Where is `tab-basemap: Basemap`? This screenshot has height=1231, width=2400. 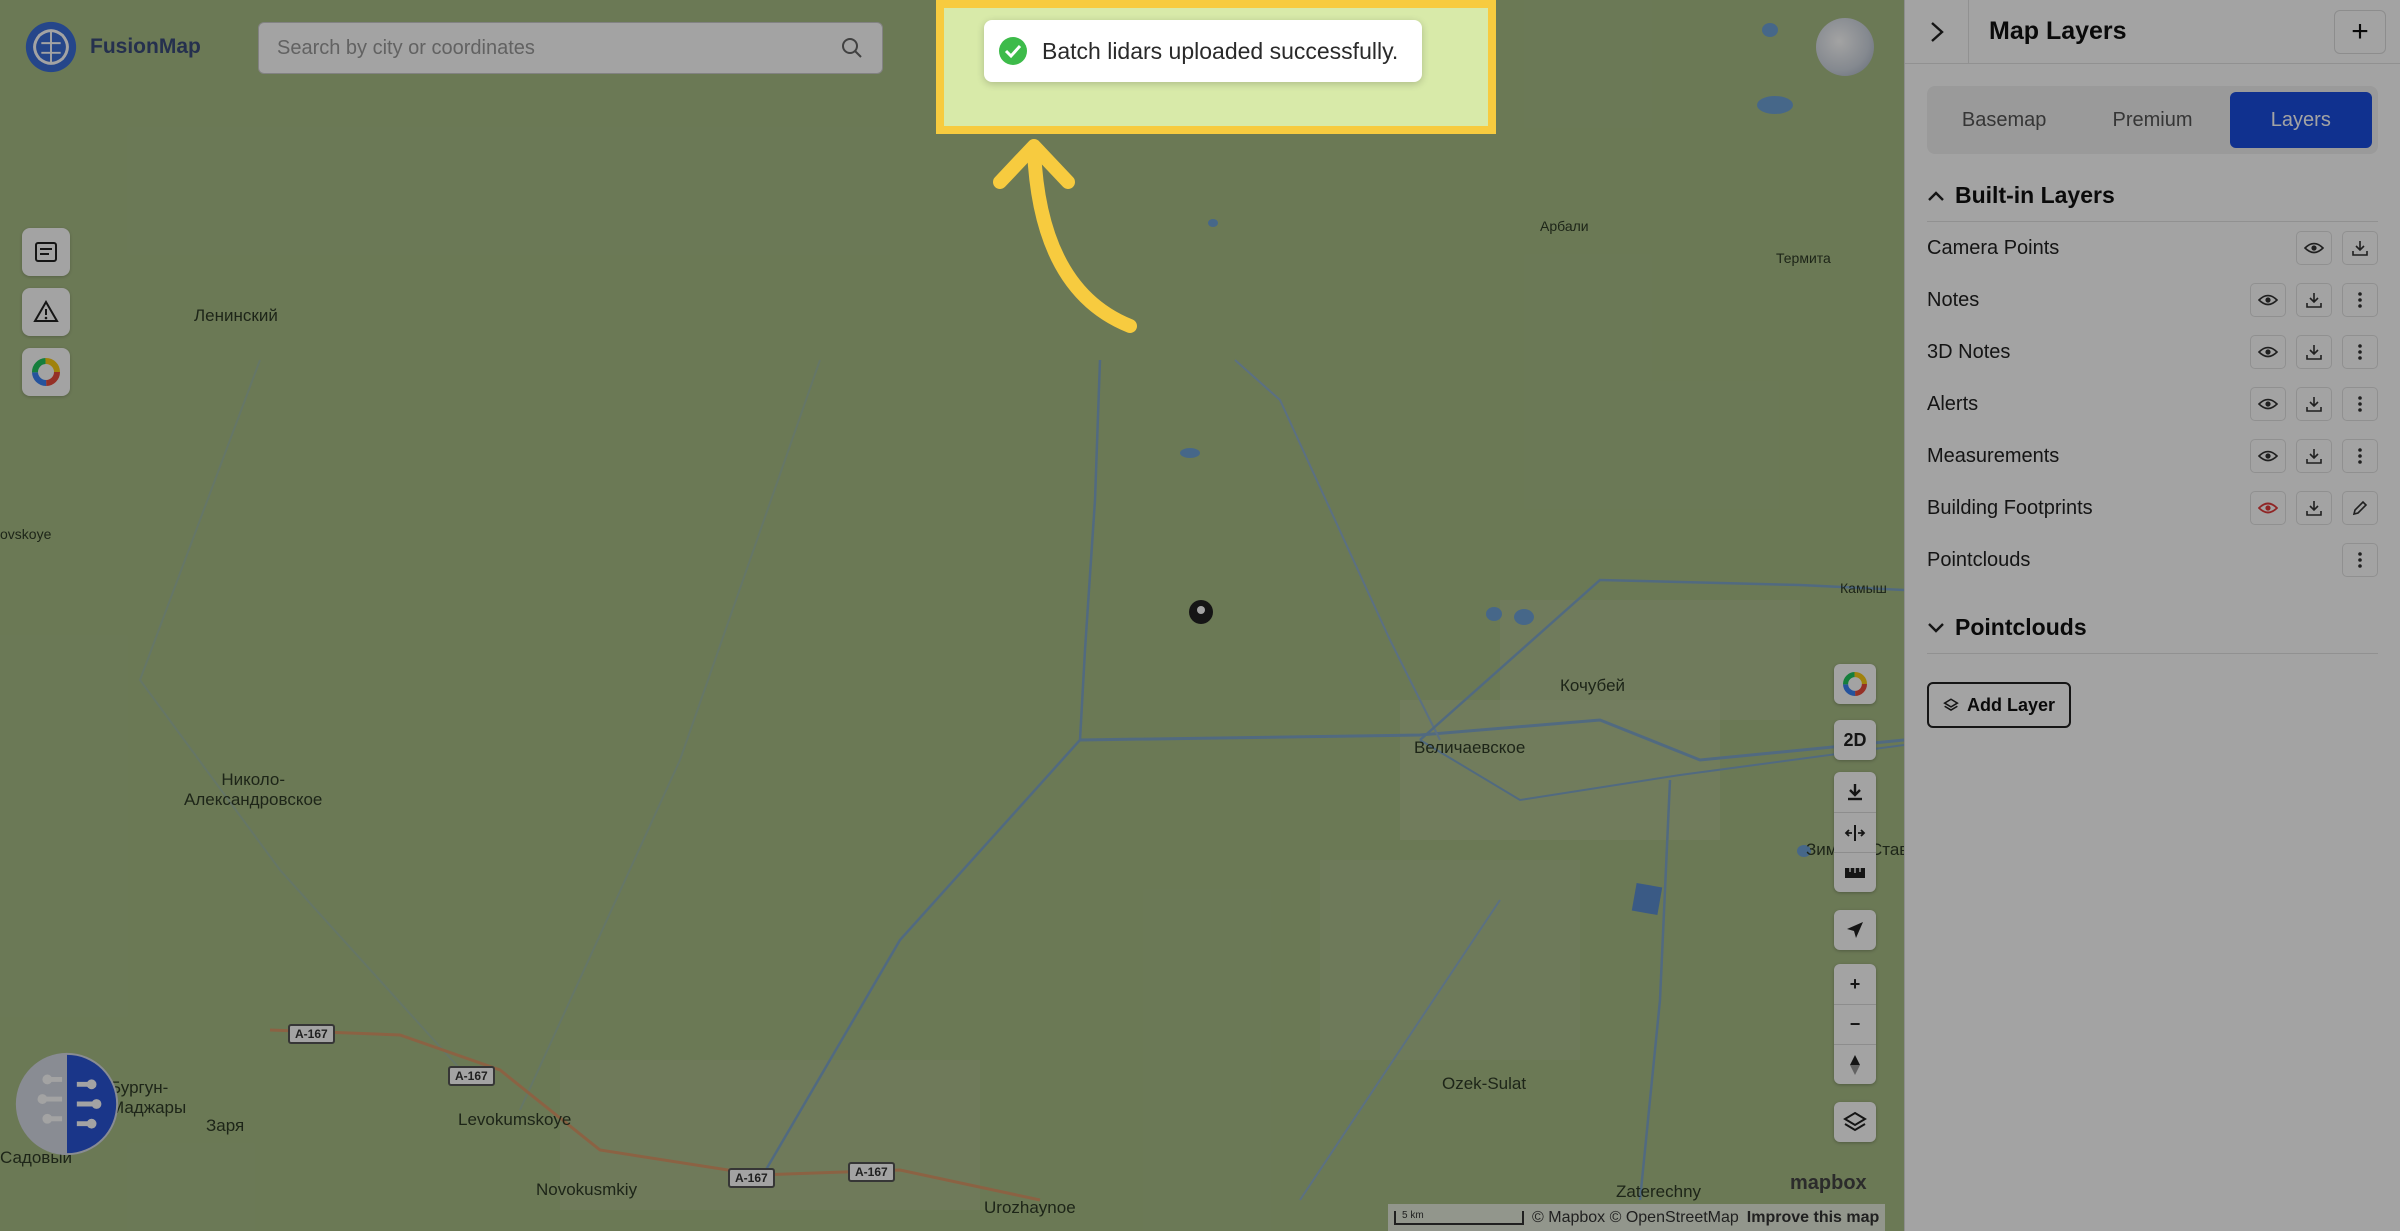
tab-basemap: Basemap is located at coordinates (2004, 120).